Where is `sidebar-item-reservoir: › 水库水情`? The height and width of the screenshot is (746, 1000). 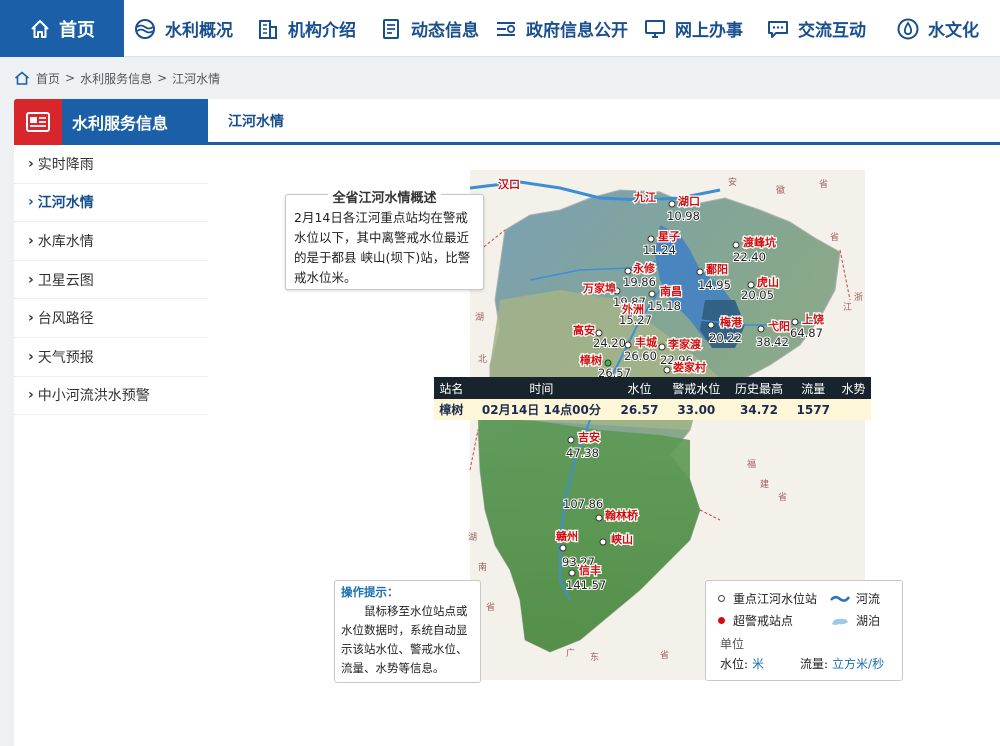 sidebar-item-reservoir: › 水库水情 is located at coordinates (111, 241).